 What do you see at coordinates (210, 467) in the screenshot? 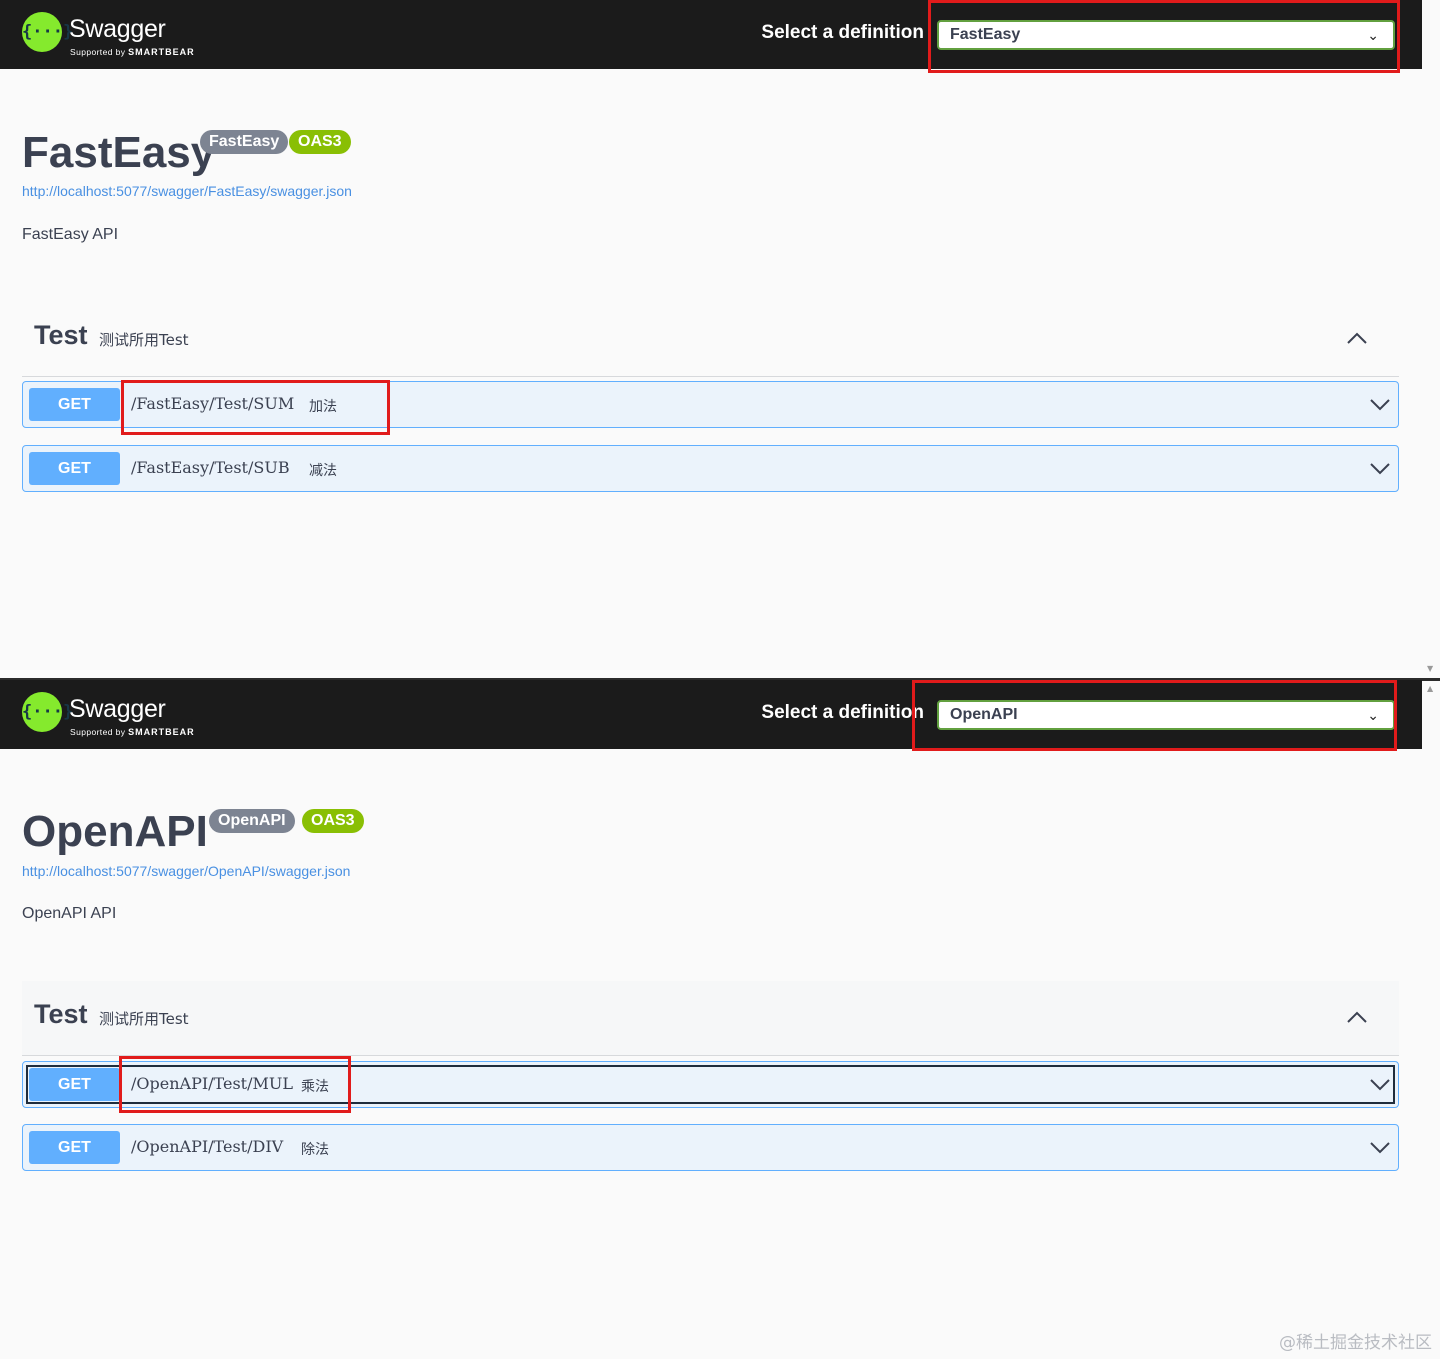
I see `operation-path: /FastEasy/Test/SUB` at bounding box center [210, 467].